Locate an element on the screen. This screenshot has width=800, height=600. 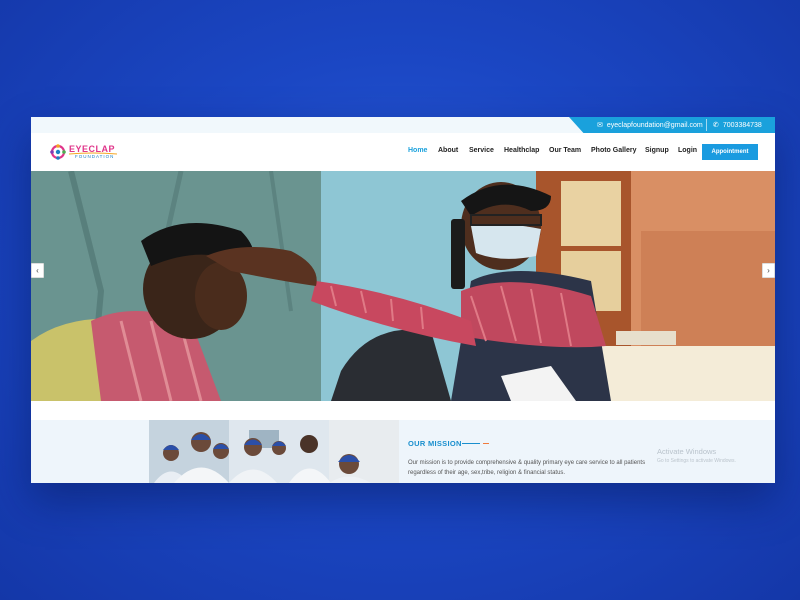
nav-about: About is located at coordinates (448, 150).